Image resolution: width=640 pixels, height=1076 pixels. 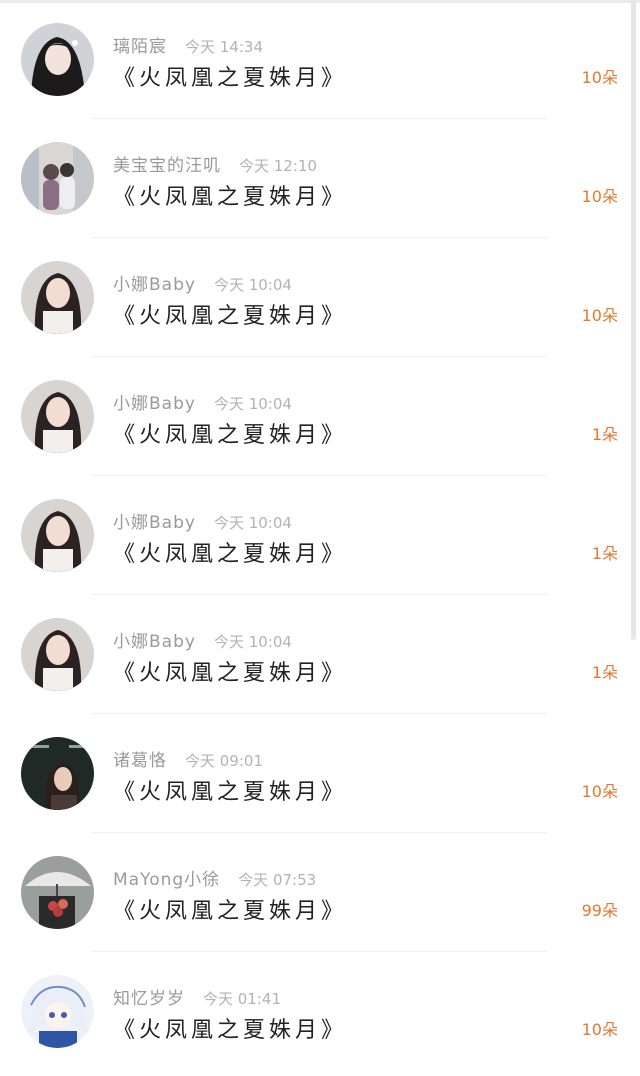 What do you see at coordinates (315, 59) in the screenshot?
I see `list-item: 璃陌宸 今天 14:34 《火凤凰之夏姝月》 10朵` at bounding box center [315, 59].